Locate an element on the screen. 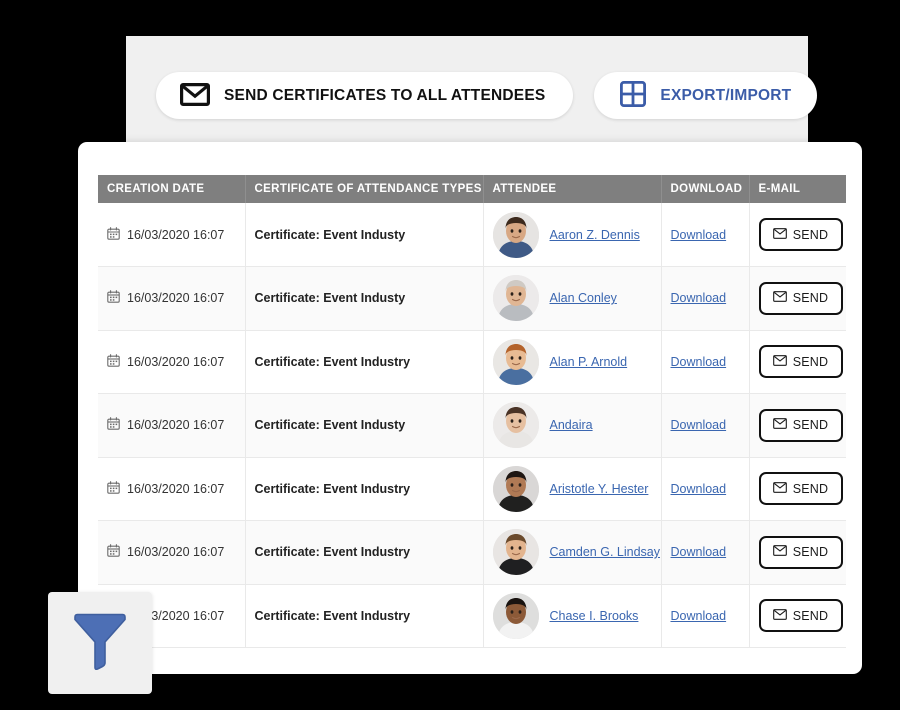 The width and height of the screenshot is (900, 710). attendee-link: Chase I. Brooks is located at coordinates (594, 616).